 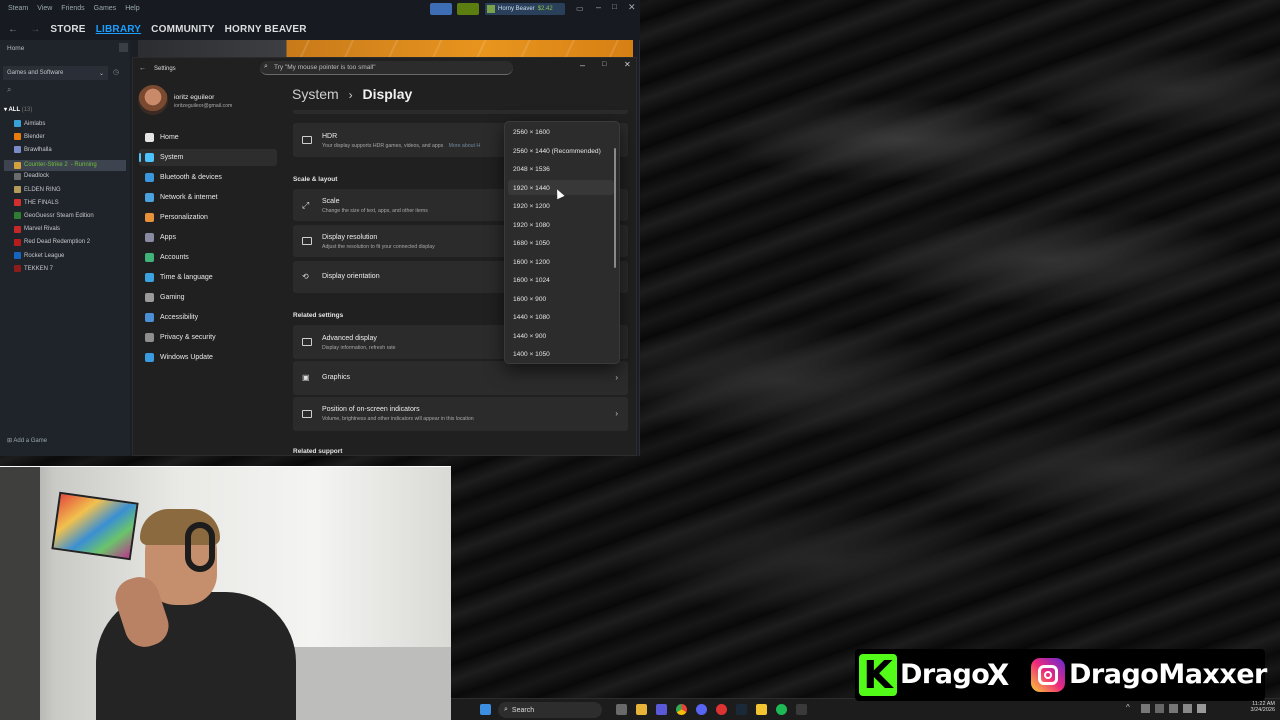 I want to click on app-icon-red, so click(x=721, y=709).